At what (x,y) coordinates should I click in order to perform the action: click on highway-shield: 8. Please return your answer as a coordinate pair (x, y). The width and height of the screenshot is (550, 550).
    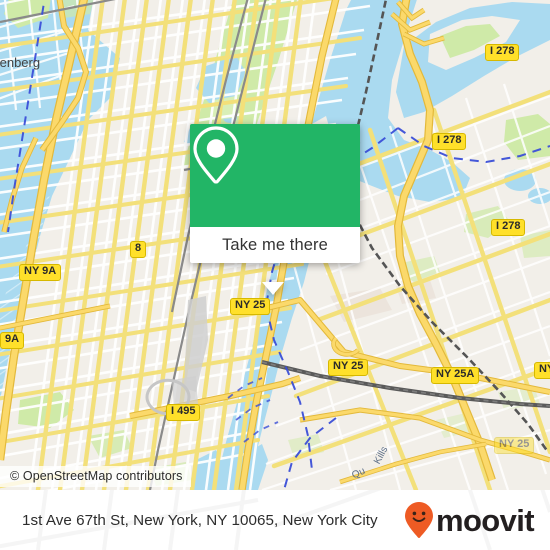
    Looking at the image, I should click on (138, 249).